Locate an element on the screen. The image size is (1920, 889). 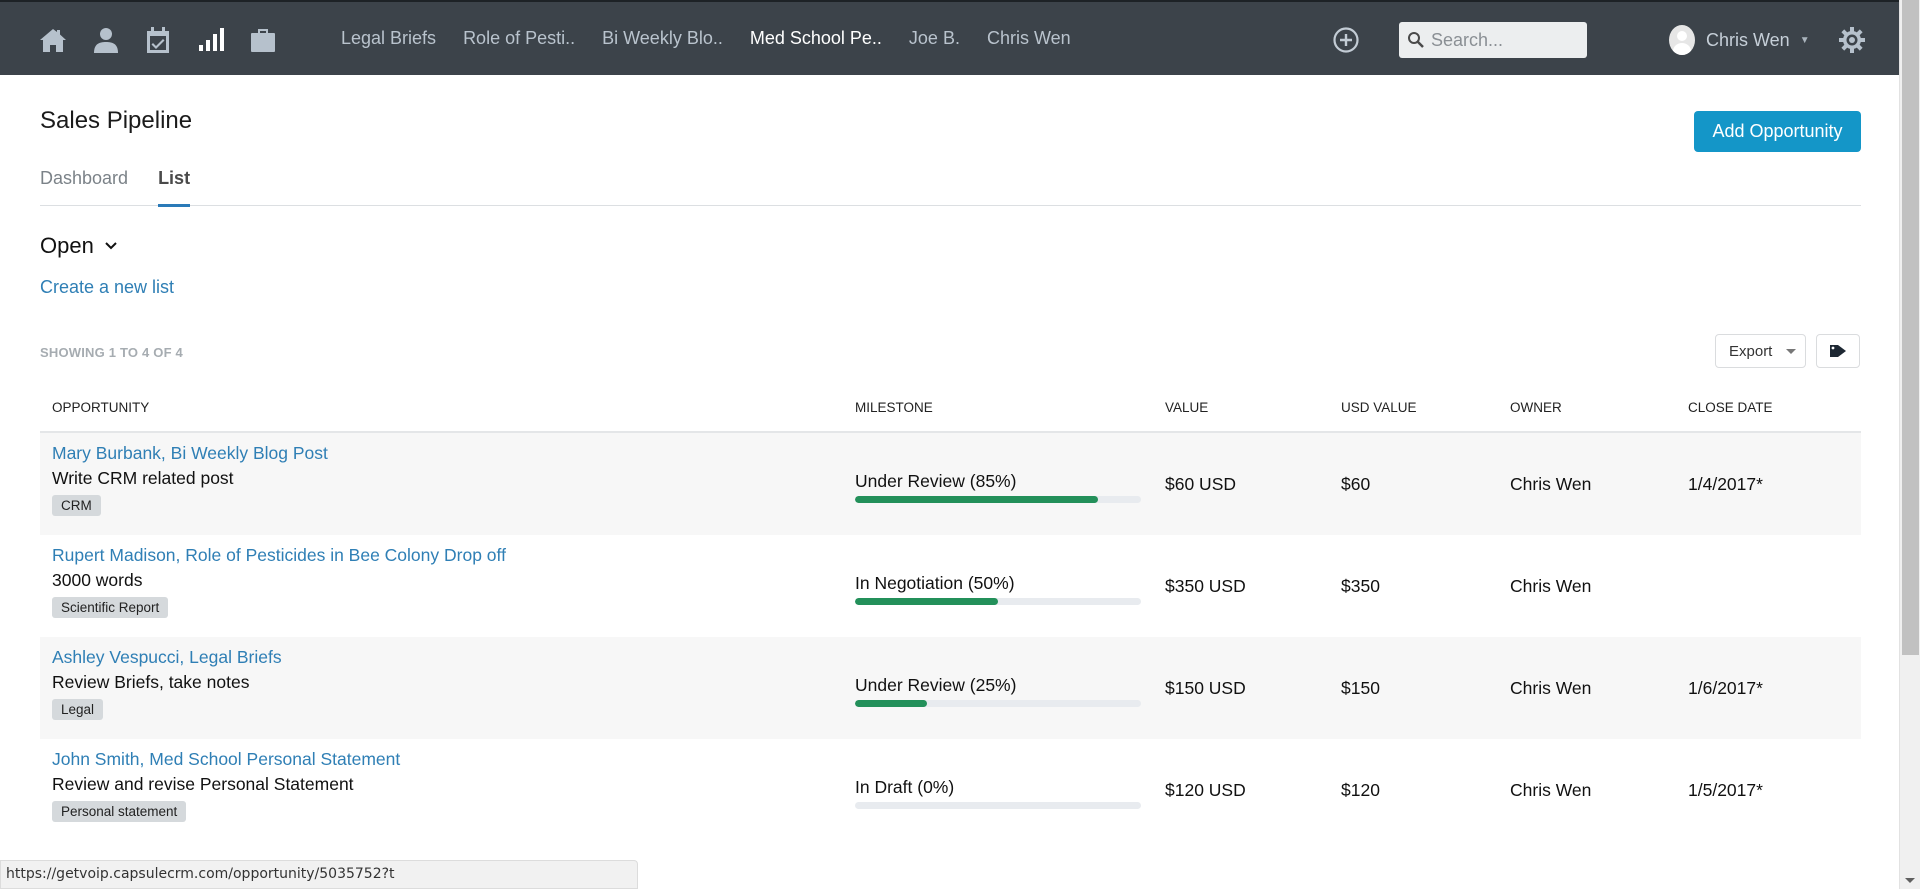
vertical-scrollbar is located at coordinates (1909, 444).